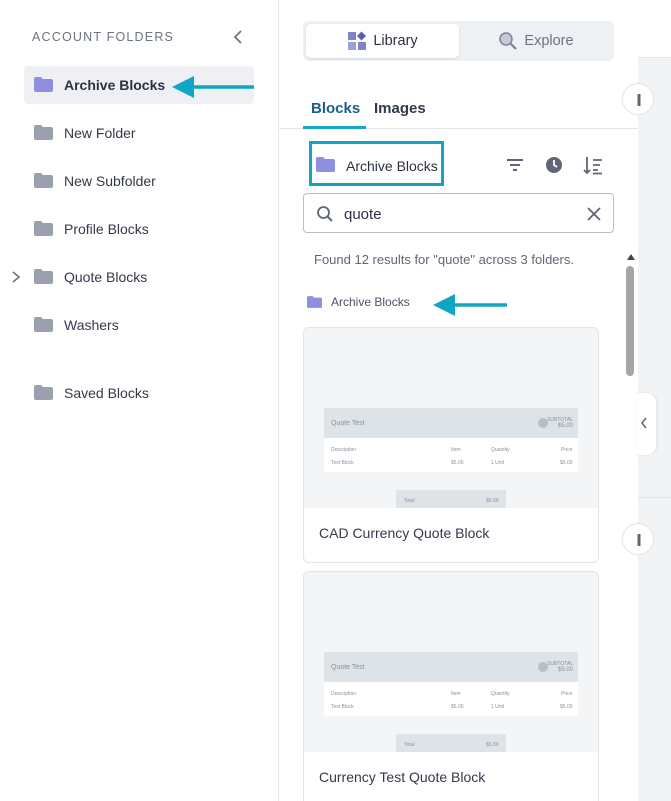 This screenshot has height=801, width=671. Describe the element at coordinates (110, 181) in the screenshot. I see `sidebar-item-label: New Subfolder` at that location.